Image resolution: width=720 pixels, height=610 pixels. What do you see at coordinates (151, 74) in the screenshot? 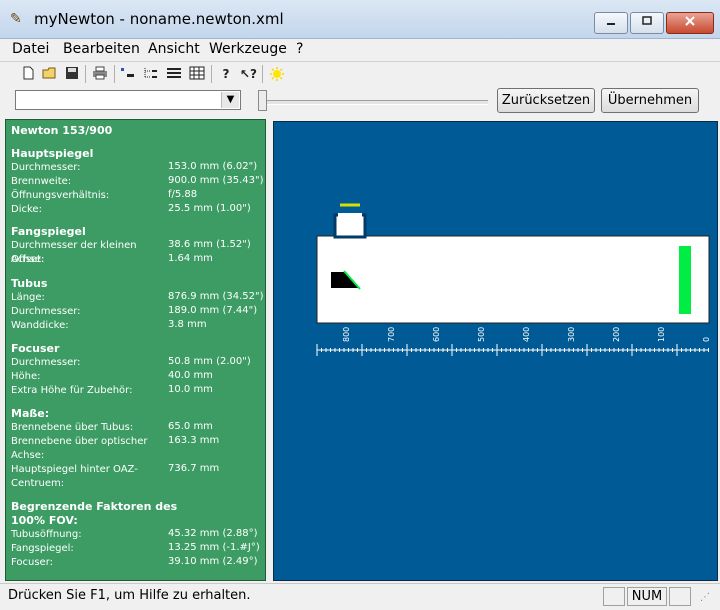
I see `tree-view-icon` at bounding box center [151, 74].